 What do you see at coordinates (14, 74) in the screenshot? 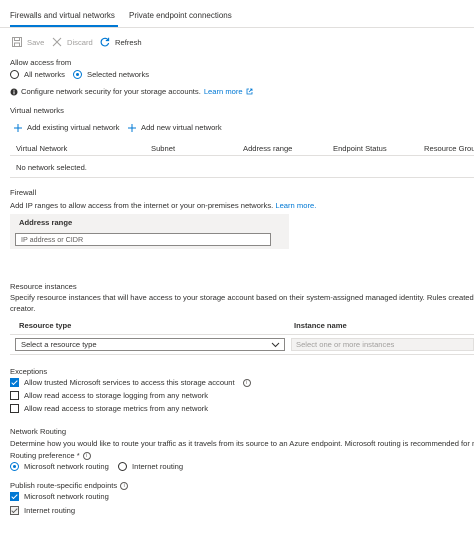
I see `radio-all-networks-circle` at bounding box center [14, 74].